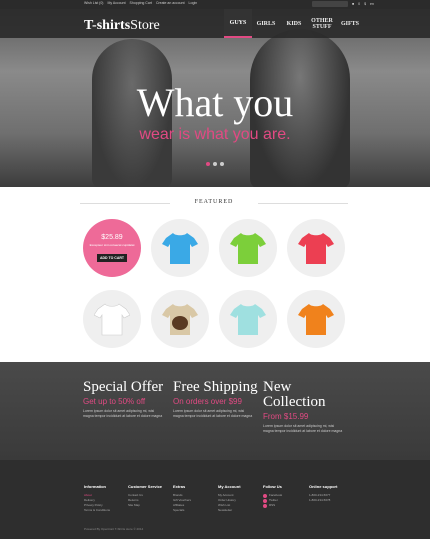  What do you see at coordinates (359, 4) in the screenshot?
I see `cart-count: 0` at bounding box center [359, 4].